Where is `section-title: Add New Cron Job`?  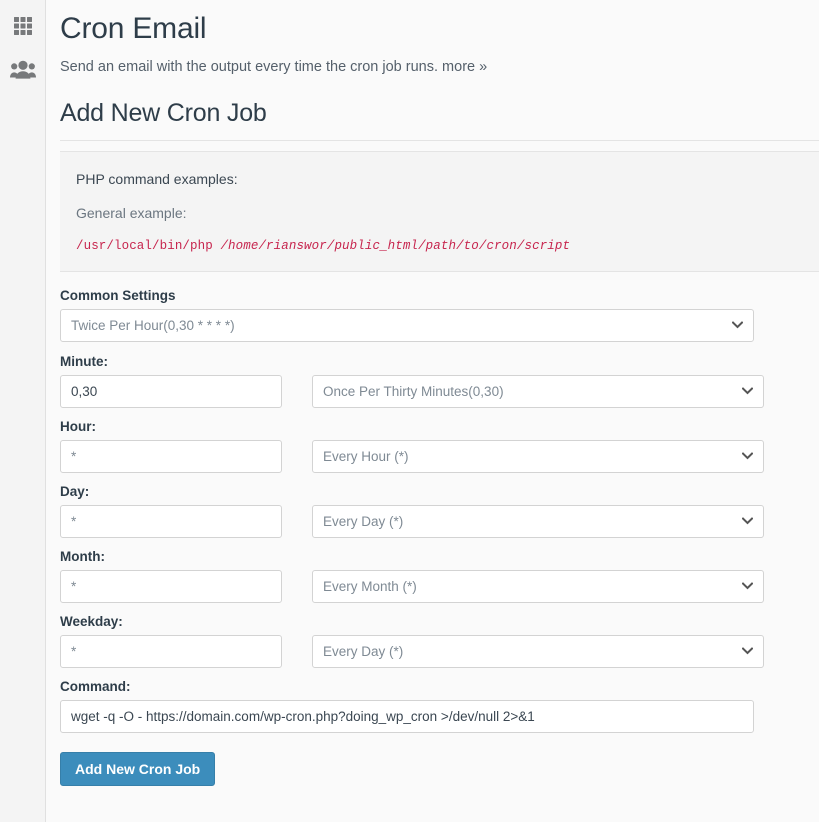 section-title: Add New Cron Job is located at coordinates (163, 112).